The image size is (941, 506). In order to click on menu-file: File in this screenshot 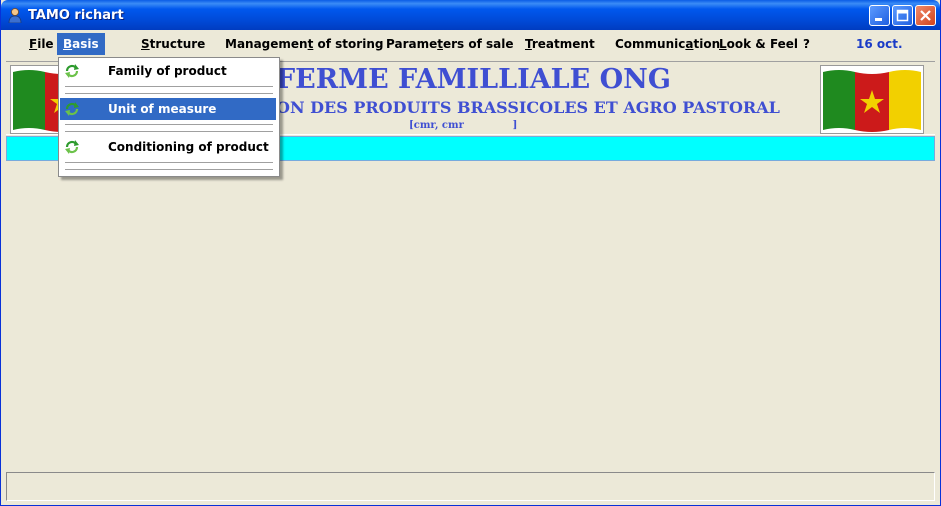, I will do `click(41, 44)`.